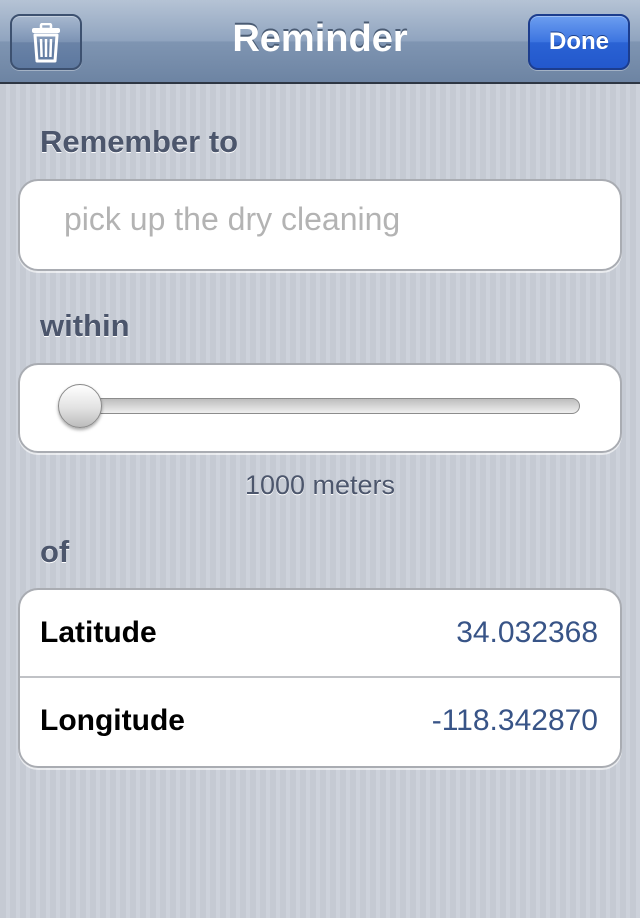  I want to click on distance-slider-card, so click(320, 408).